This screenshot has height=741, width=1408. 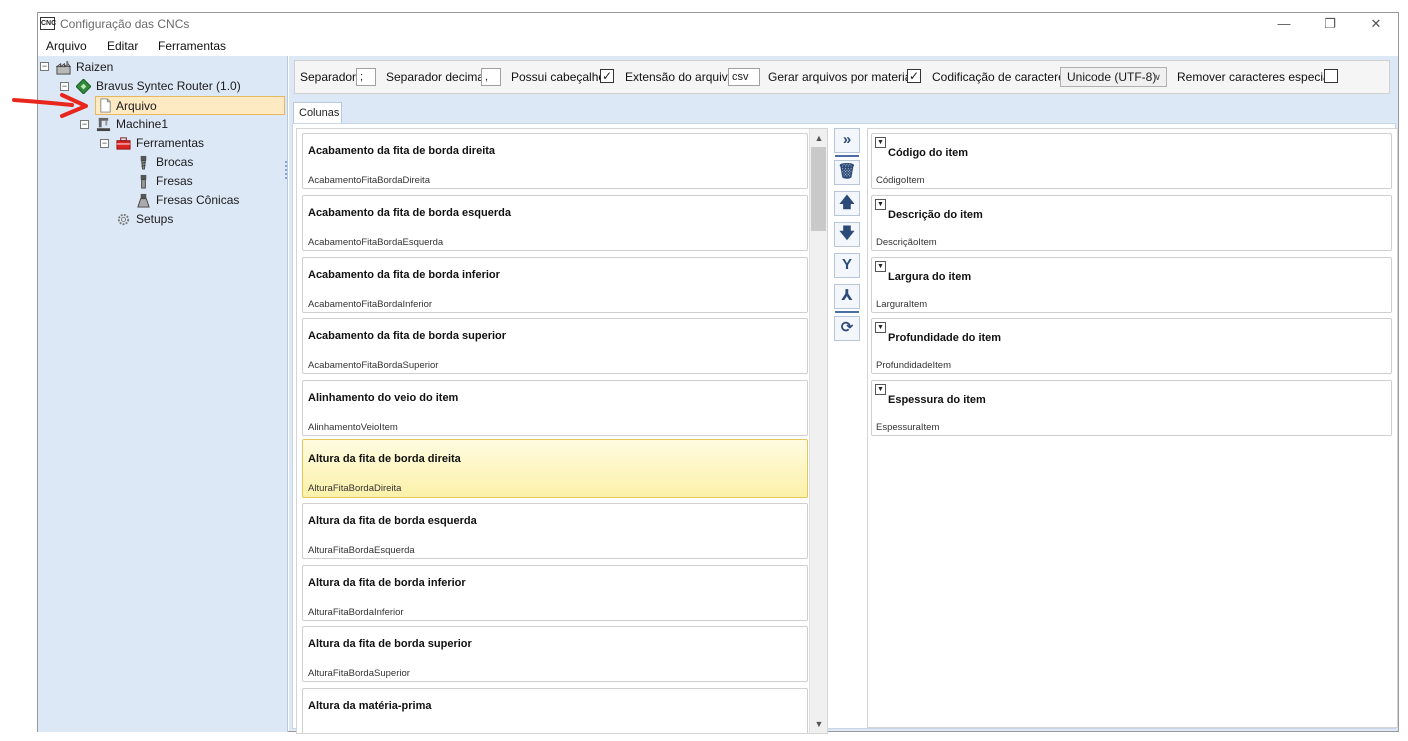 I want to click on drill-bit-icon, so click(x=143, y=162).